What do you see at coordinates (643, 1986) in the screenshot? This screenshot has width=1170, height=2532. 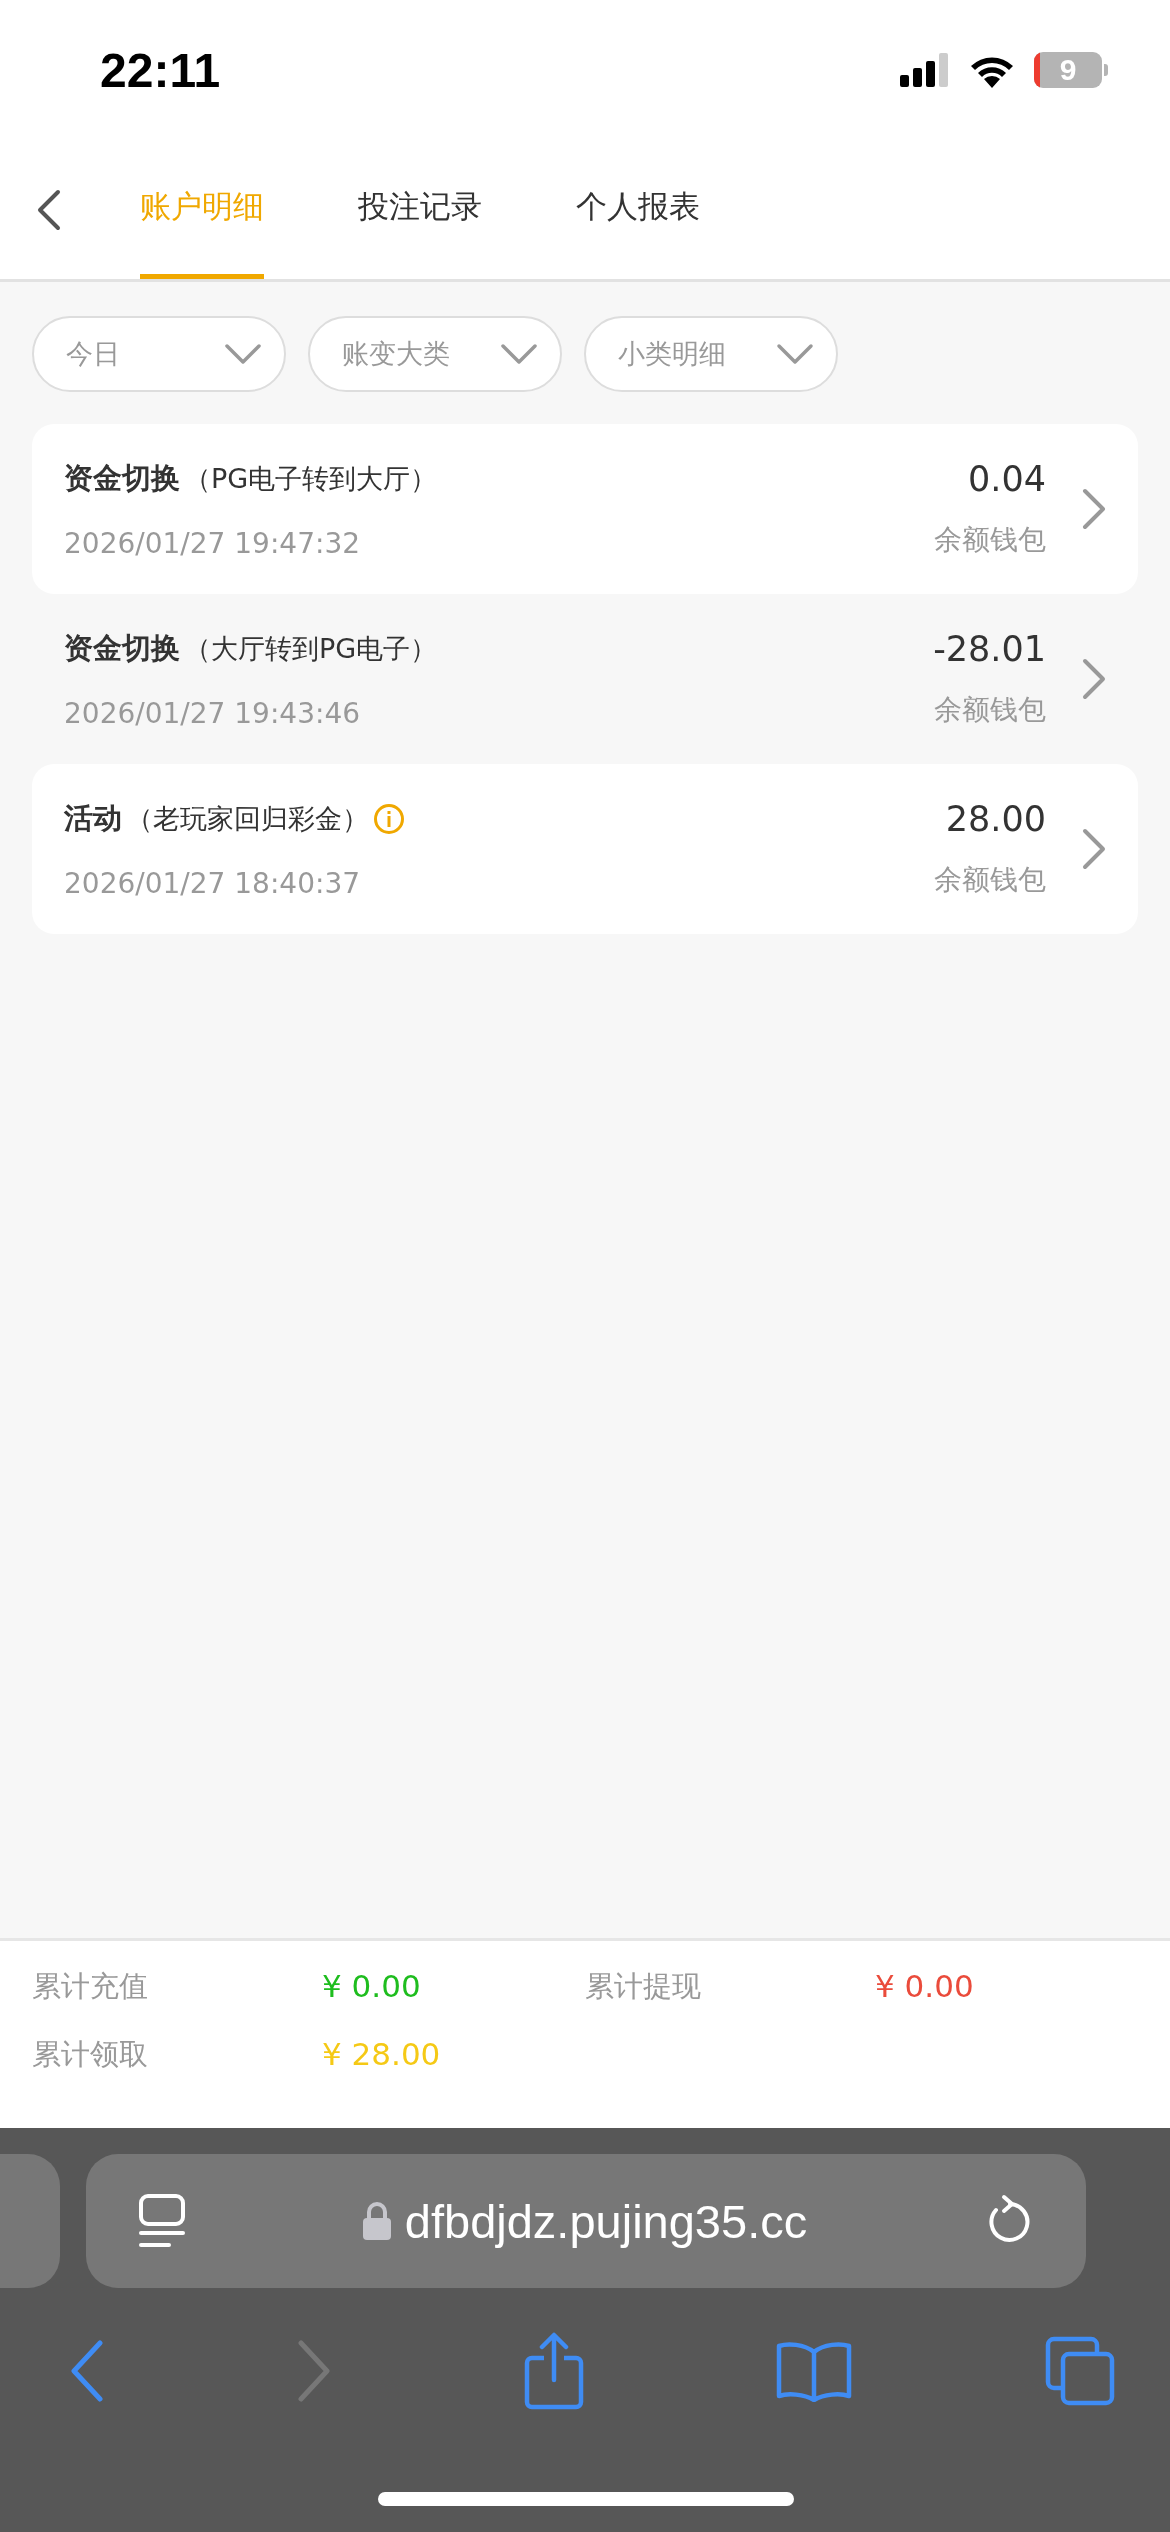 I see `summary-label: 累计提现` at bounding box center [643, 1986].